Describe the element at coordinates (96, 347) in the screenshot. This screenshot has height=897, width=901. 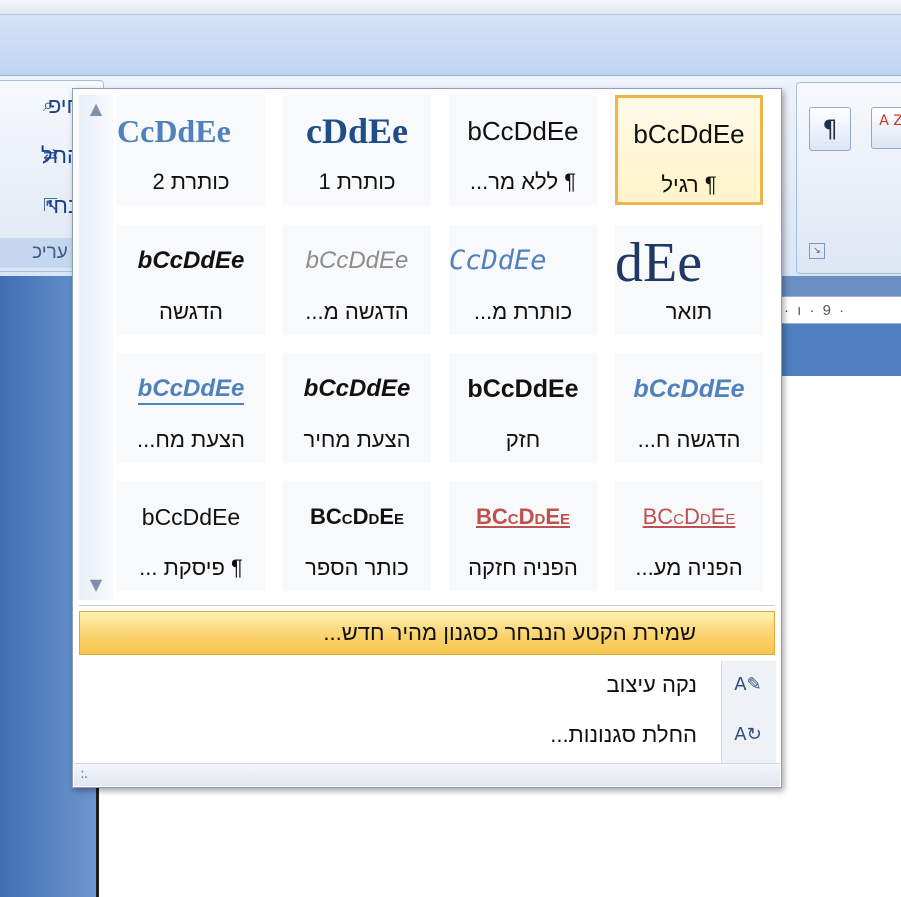
I see `gallery-scrollbar: ▲ ▼` at that location.